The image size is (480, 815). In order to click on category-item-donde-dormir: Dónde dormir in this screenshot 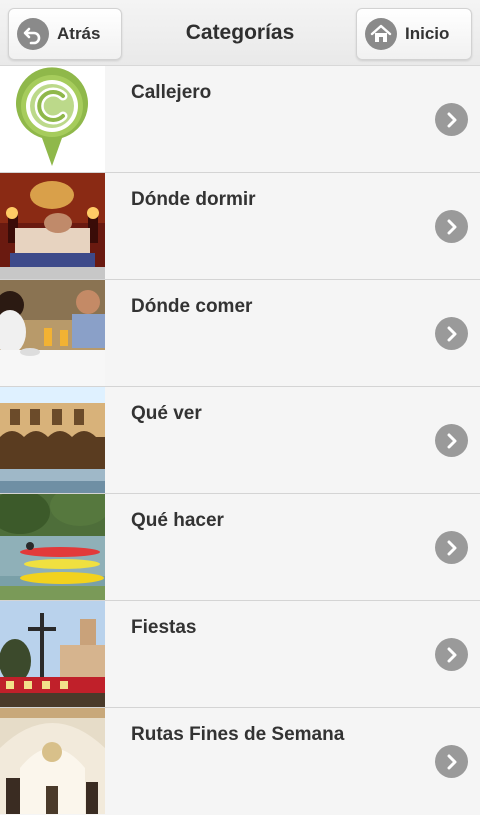, I will do `click(240, 226)`.